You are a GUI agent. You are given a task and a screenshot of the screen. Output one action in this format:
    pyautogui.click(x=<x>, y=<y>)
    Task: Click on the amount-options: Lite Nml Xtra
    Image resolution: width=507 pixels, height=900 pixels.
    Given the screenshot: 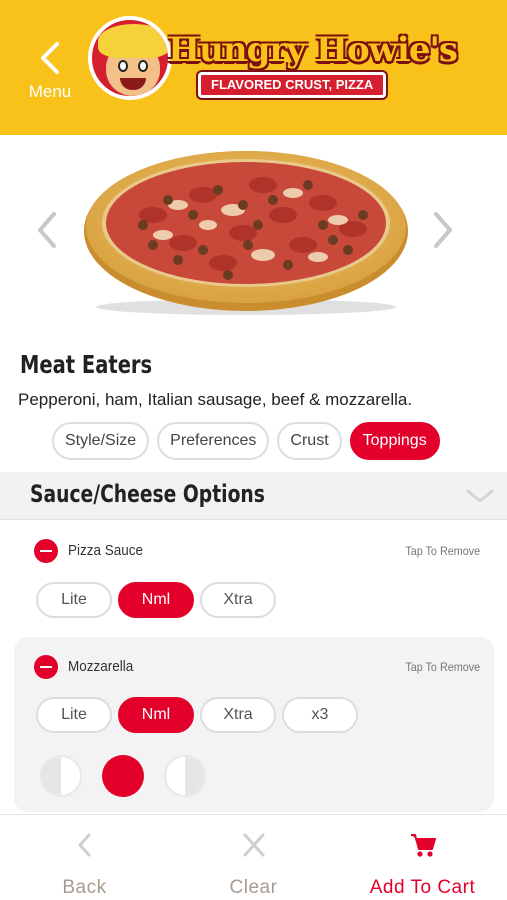 What is the action you would take?
    pyautogui.click(x=156, y=600)
    